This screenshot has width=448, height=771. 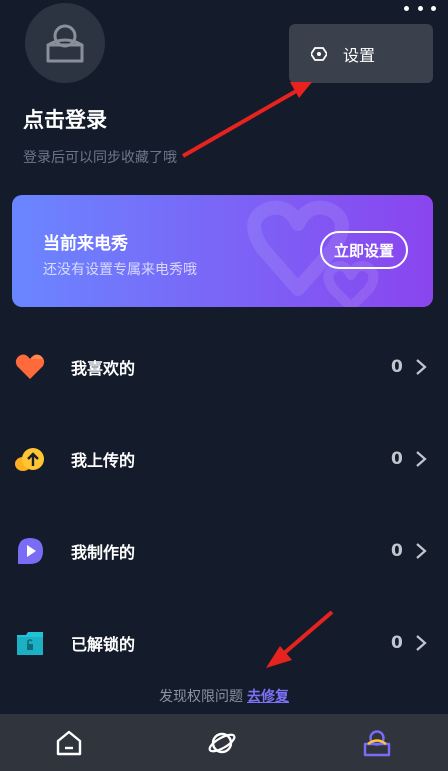 What do you see at coordinates (120, 270) in the screenshot?
I see `banner-subtitle: 还没有设置专属来电秀哦` at bounding box center [120, 270].